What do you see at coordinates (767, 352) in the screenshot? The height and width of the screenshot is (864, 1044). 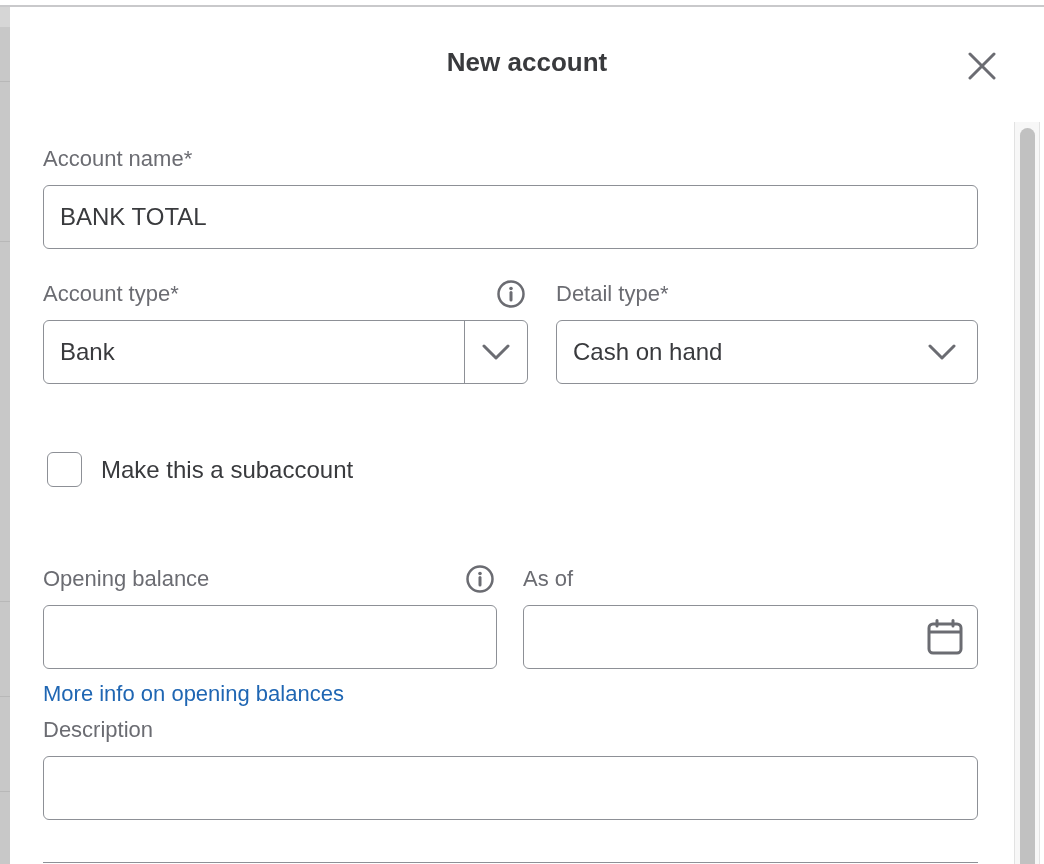 I see `detail-type-dropdown: Cash on hand` at bounding box center [767, 352].